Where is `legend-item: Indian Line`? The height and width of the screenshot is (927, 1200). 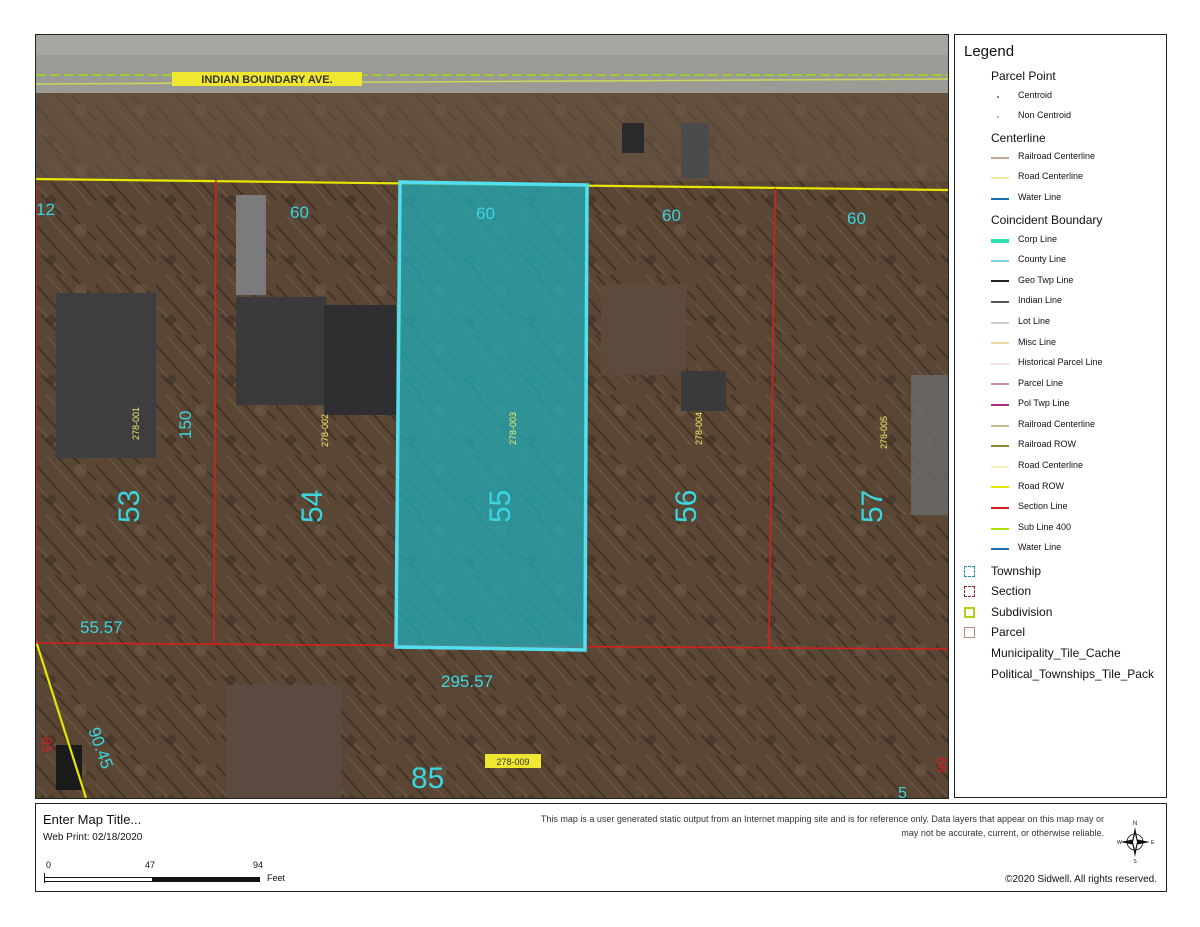
legend-item: Indian Line is located at coordinates (1040, 300).